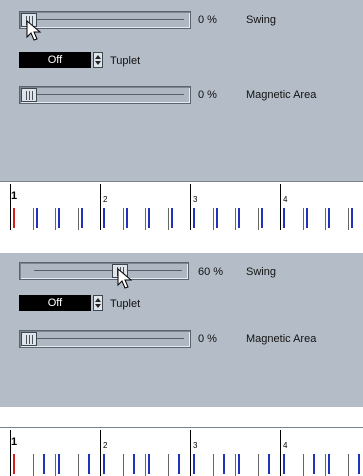 The width and height of the screenshot is (363, 476). I want to click on swing-percent: 60 %, so click(211, 272).